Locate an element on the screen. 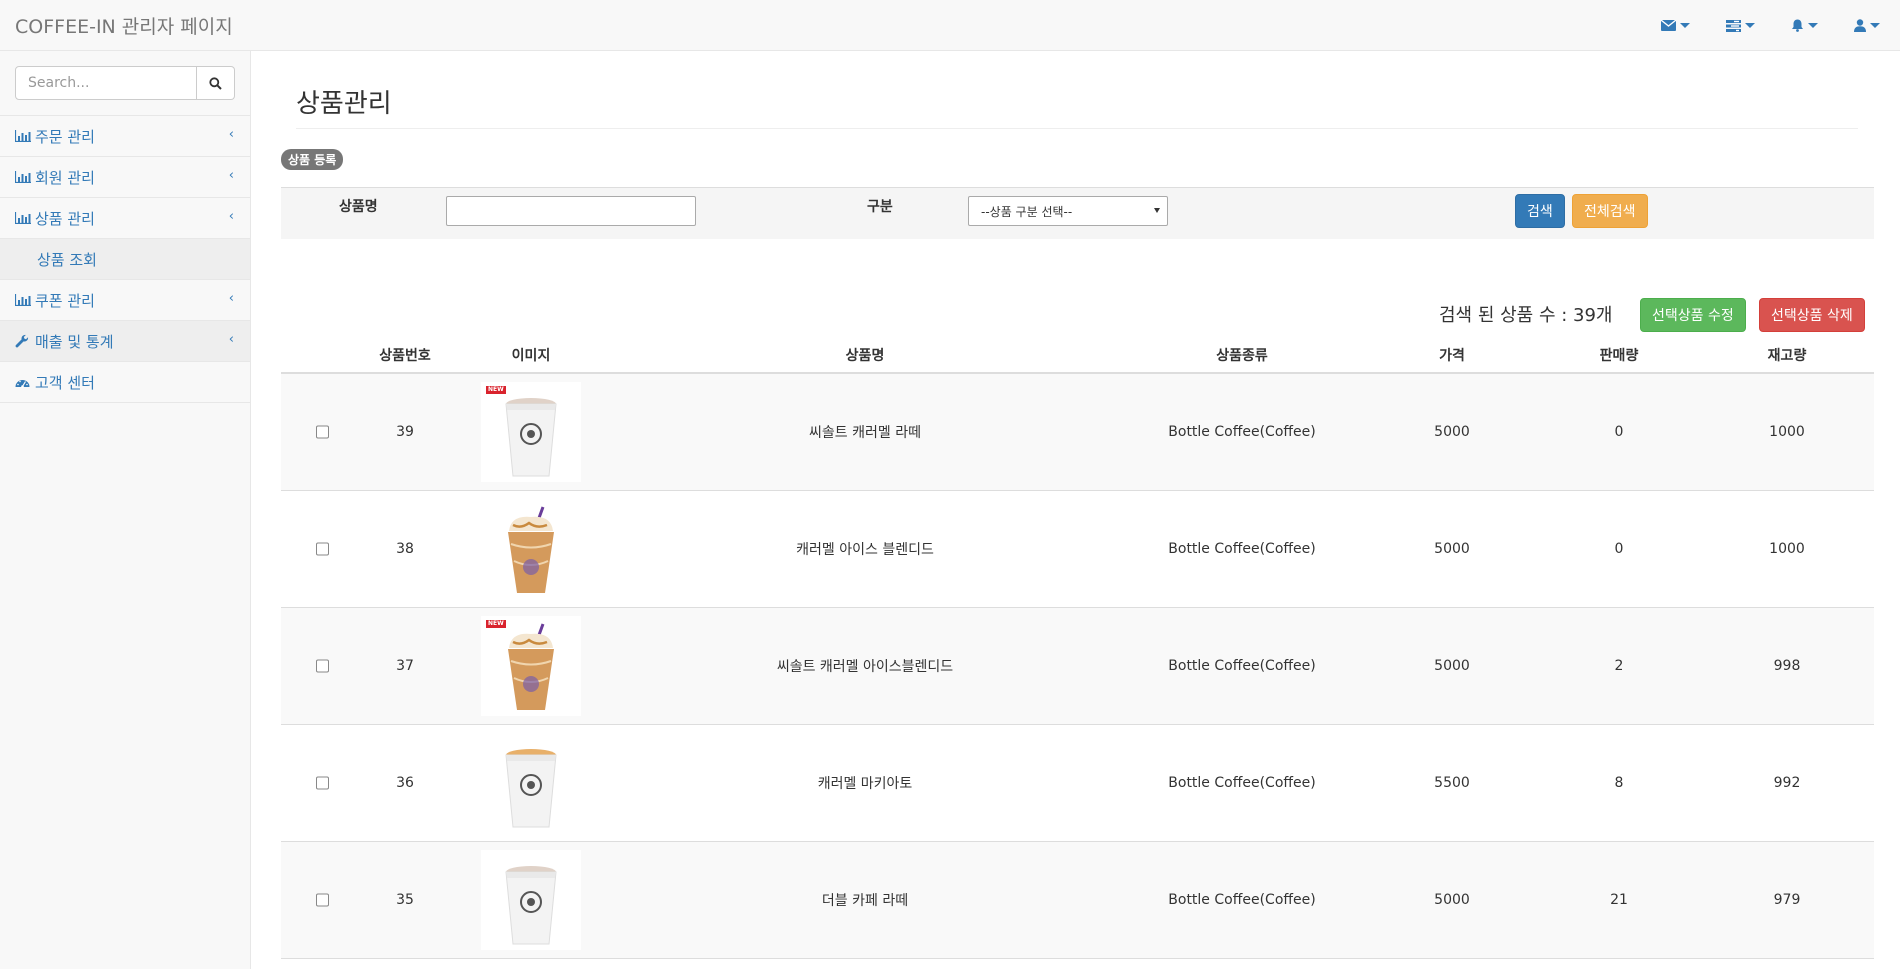  cell-stock: 998 is located at coordinates (1787, 666).